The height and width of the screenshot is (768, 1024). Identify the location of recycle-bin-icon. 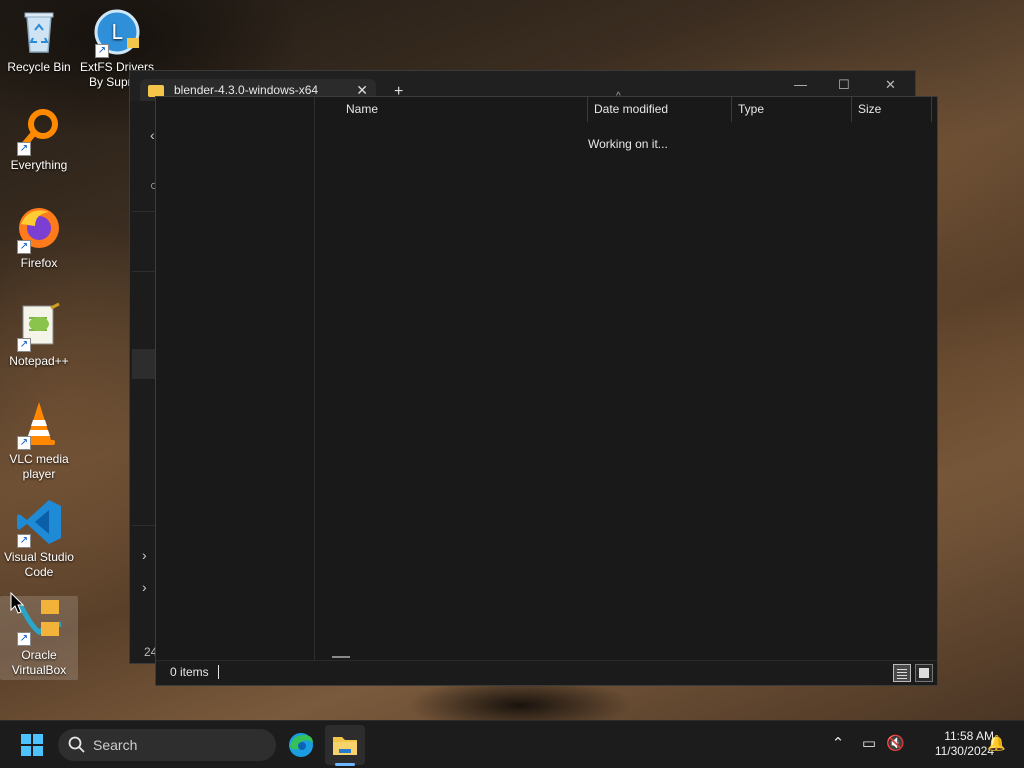
(39, 32).